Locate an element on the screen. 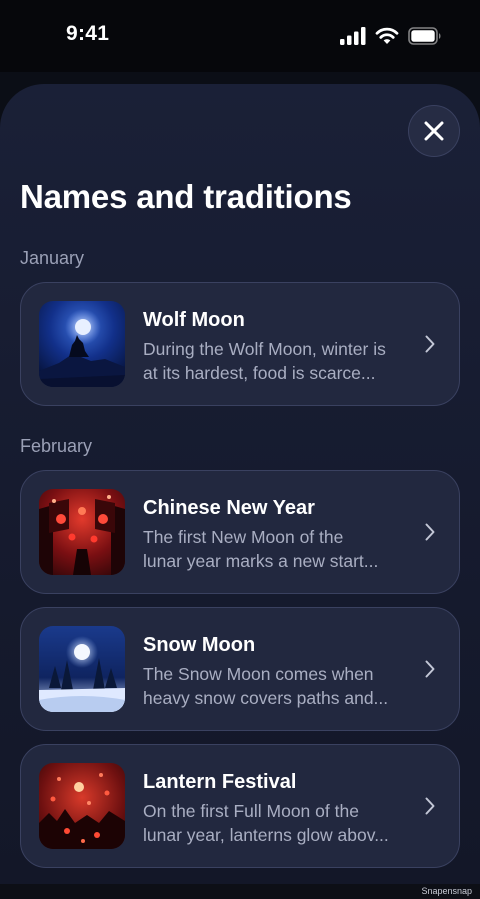 This screenshot has width=480, height=899. section-header-january: January is located at coordinates (52, 258).